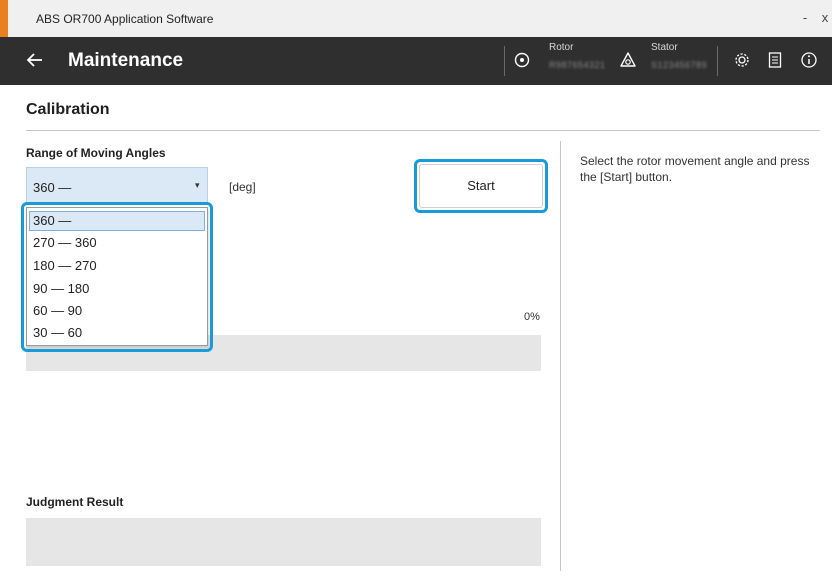 The width and height of the screenshot is (832, 588). Describe the element at coordinates (561, 47) in the screenshot. I see `rotor-label: Rotor` at that location.